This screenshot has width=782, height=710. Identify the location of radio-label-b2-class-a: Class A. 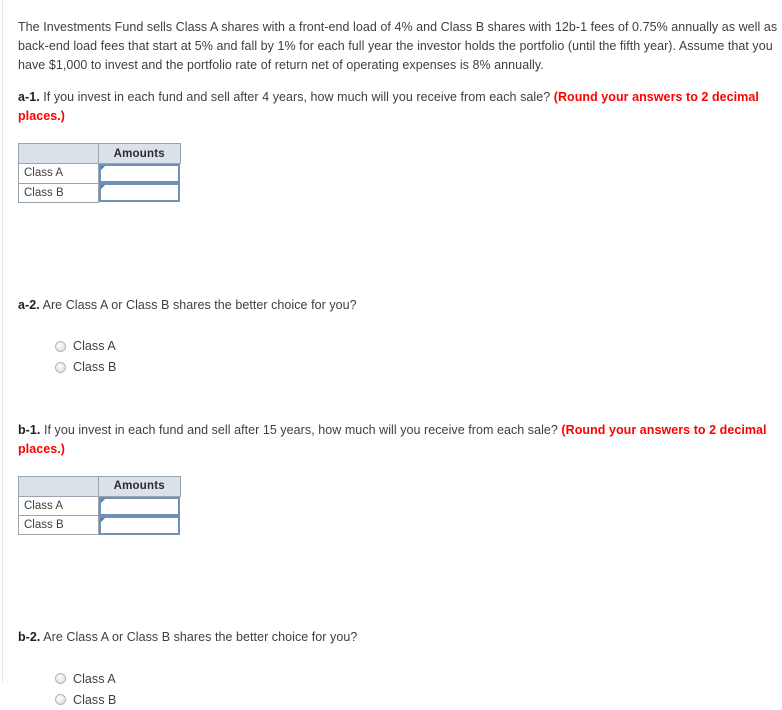
(94, 678).